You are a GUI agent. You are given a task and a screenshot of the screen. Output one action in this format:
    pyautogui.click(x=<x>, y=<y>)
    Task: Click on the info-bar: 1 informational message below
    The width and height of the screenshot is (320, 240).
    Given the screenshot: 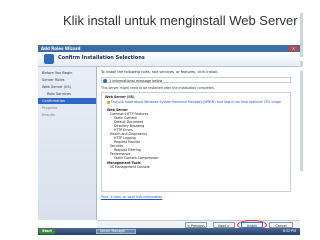 What is the action you would take?
    pyautogui.click(x=196, y=80)
    